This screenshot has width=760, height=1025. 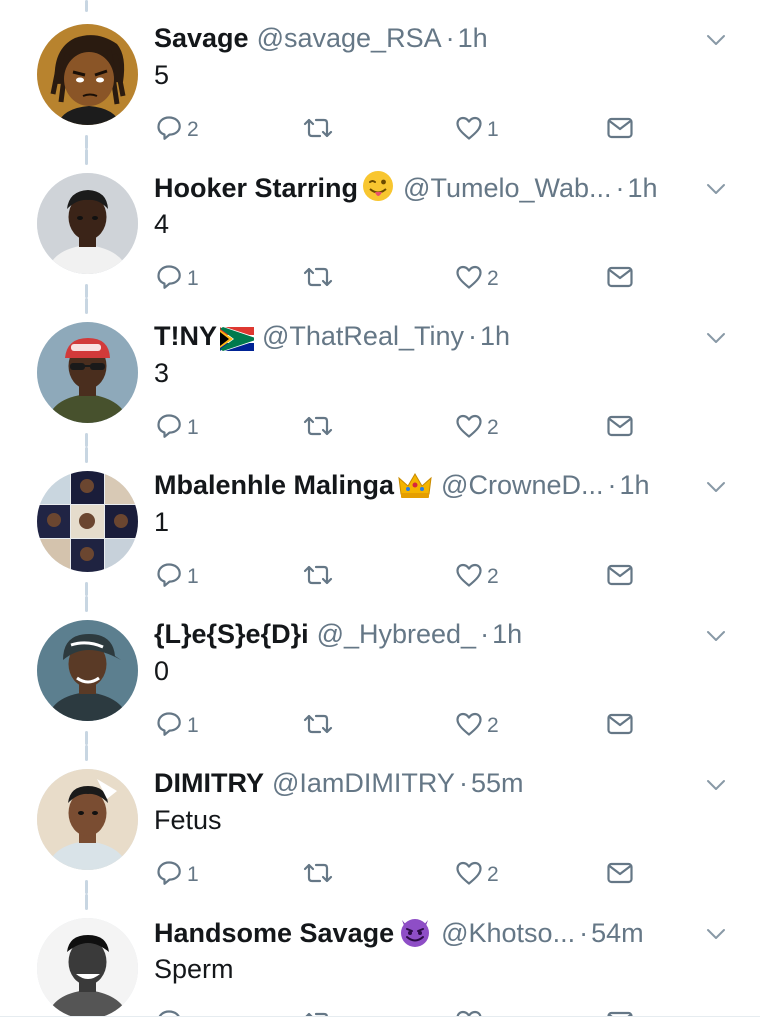 I want to click on display-name: DIMITRY, so click(x=209, y=783).